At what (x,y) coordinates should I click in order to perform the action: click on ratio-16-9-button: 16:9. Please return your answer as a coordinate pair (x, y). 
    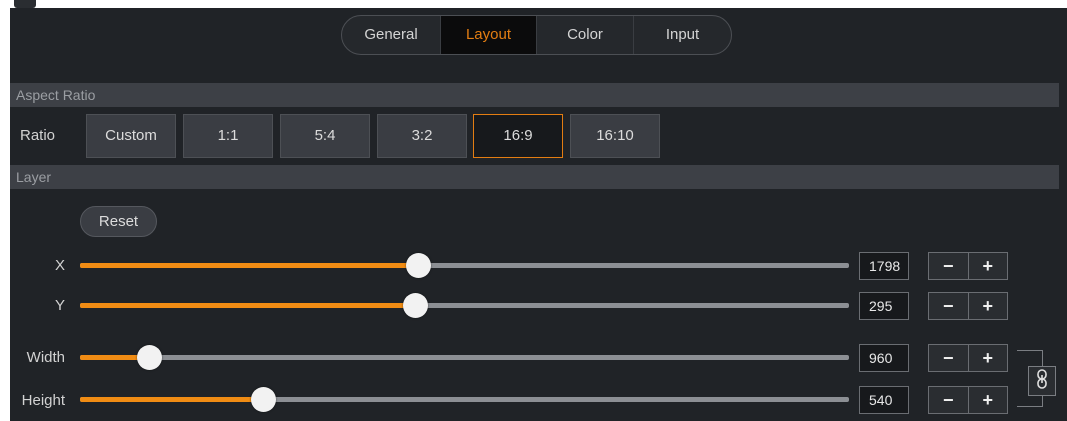
    Looking at the image, I should click on (518, 136).